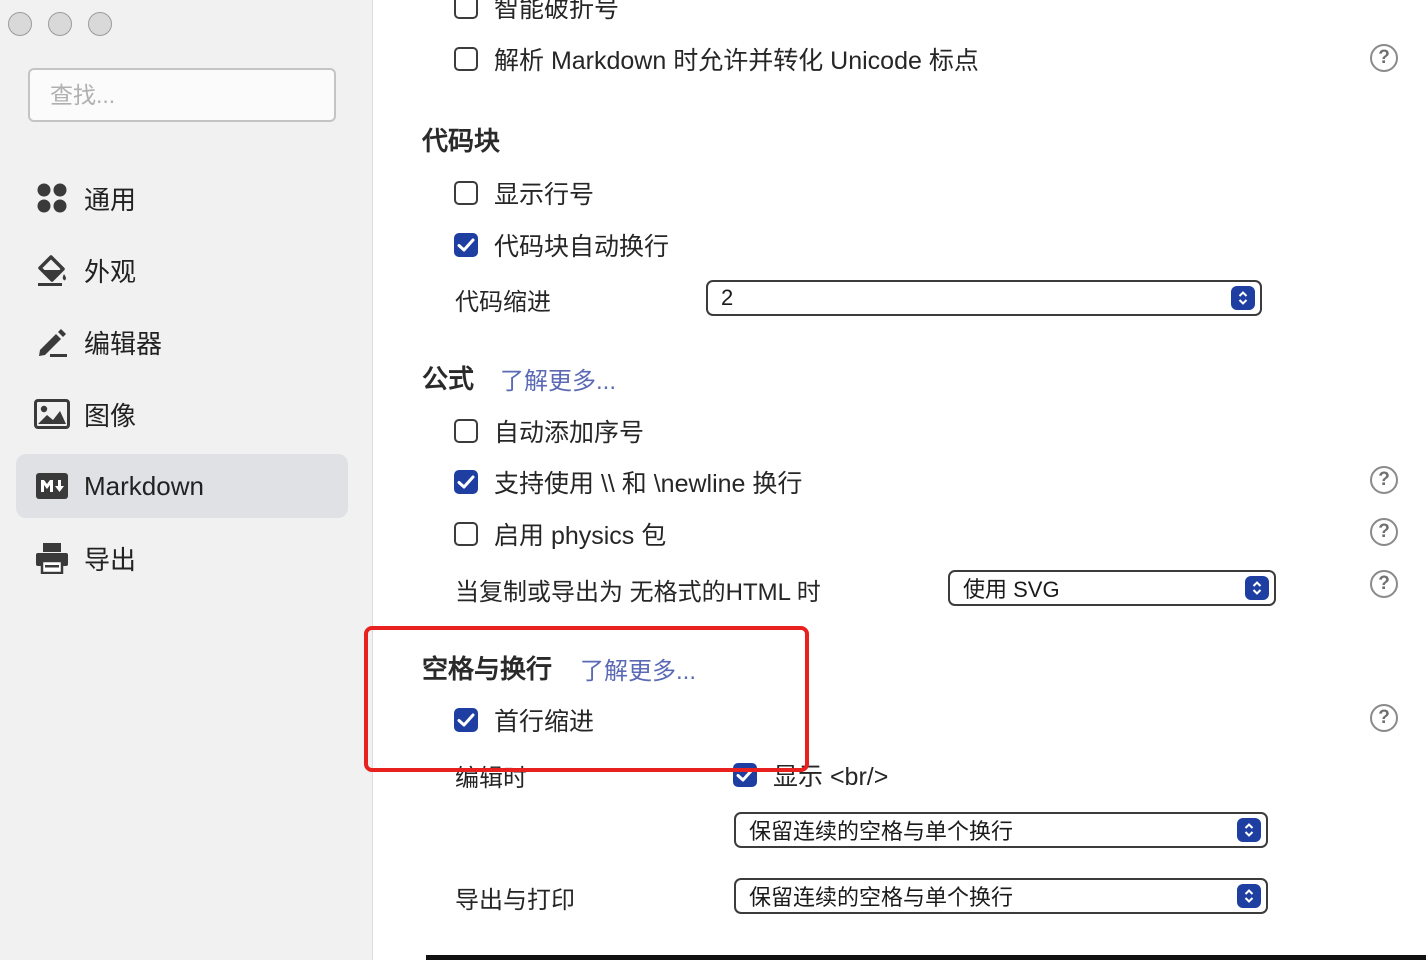 The image size is (1426, 960). I want to click on code-indent-value: 2, so click(727, 297).